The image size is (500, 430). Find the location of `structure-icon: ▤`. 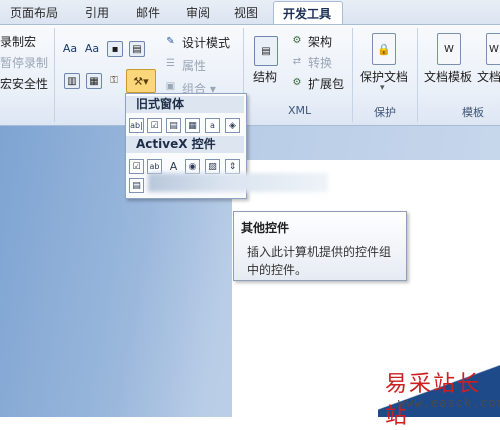

structure-icon: ▤ is located at coordinates (266, 51).